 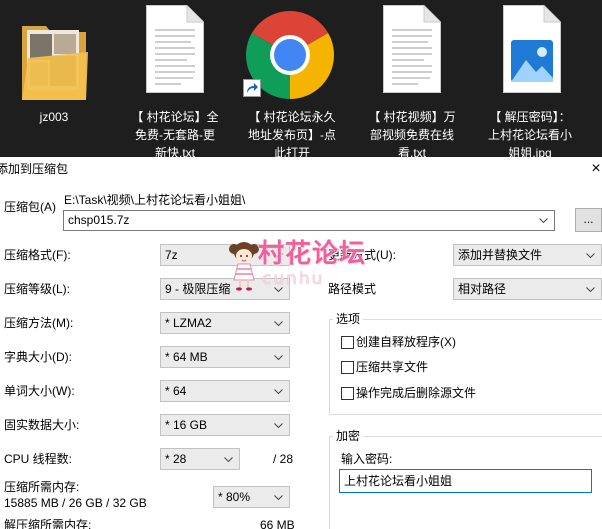 I want to click on path-mode-label: 路径模式, so click(x=352, y=289).